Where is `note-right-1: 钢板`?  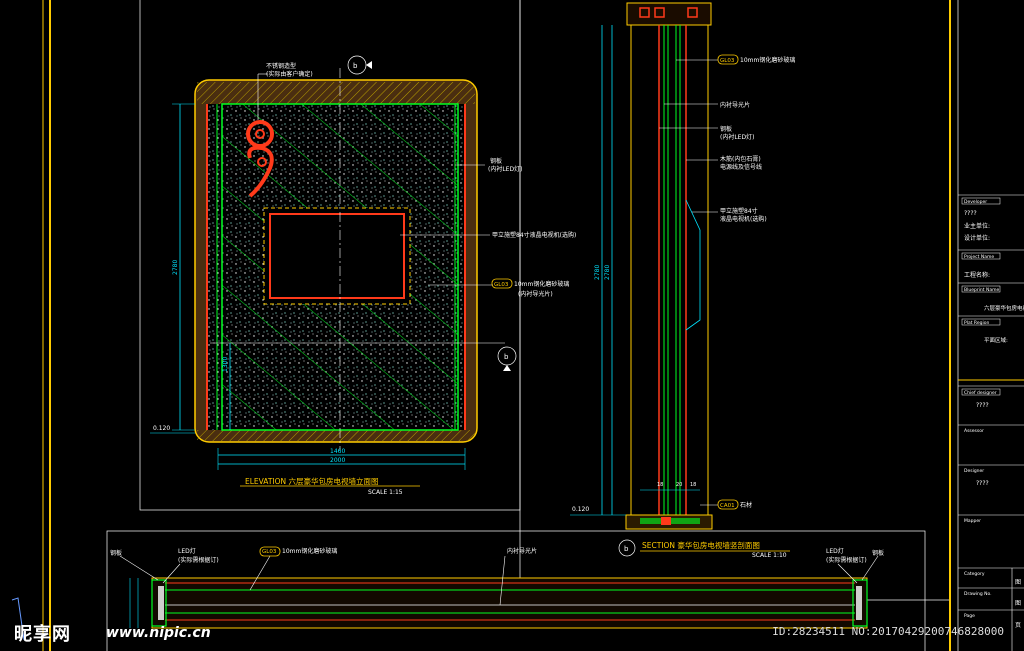
note-right-1: 钢板 is located at coordinates (496, 161).